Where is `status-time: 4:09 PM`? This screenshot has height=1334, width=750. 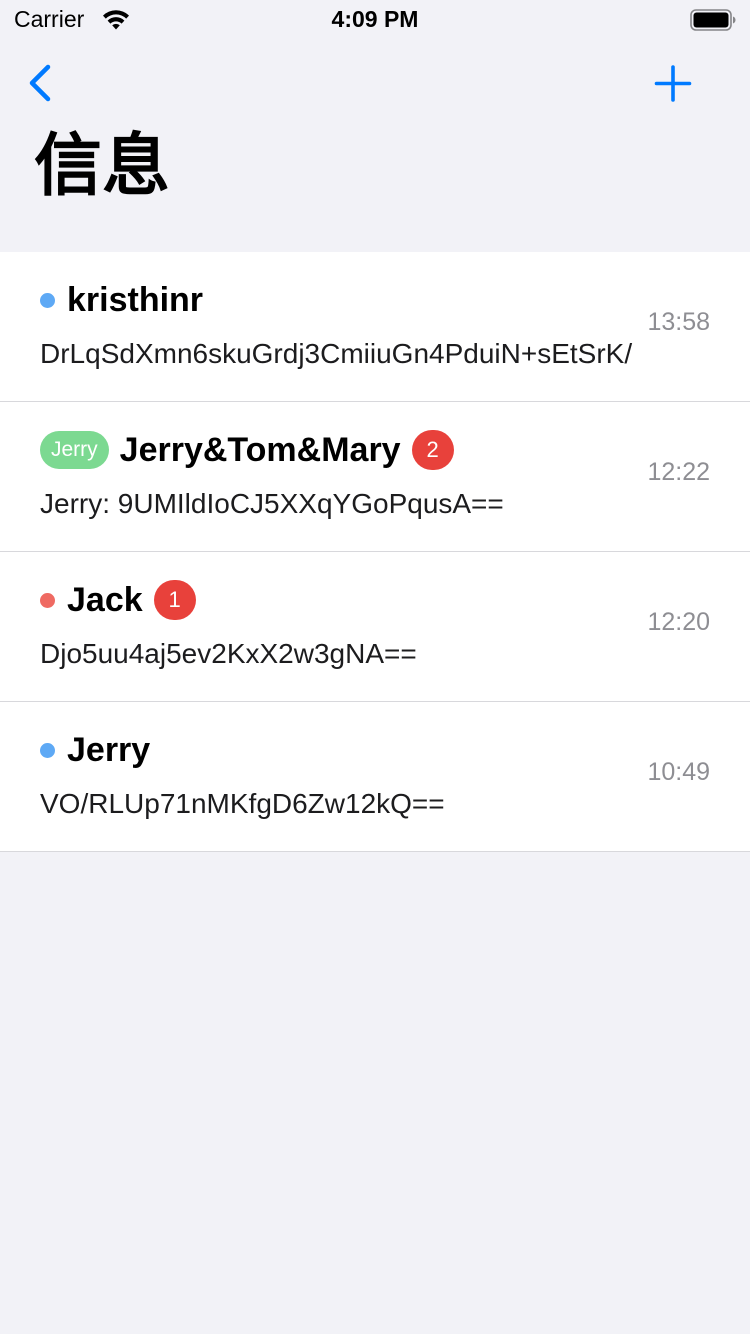 status-time: 4:09 PM is located at coordinates (375, 19).